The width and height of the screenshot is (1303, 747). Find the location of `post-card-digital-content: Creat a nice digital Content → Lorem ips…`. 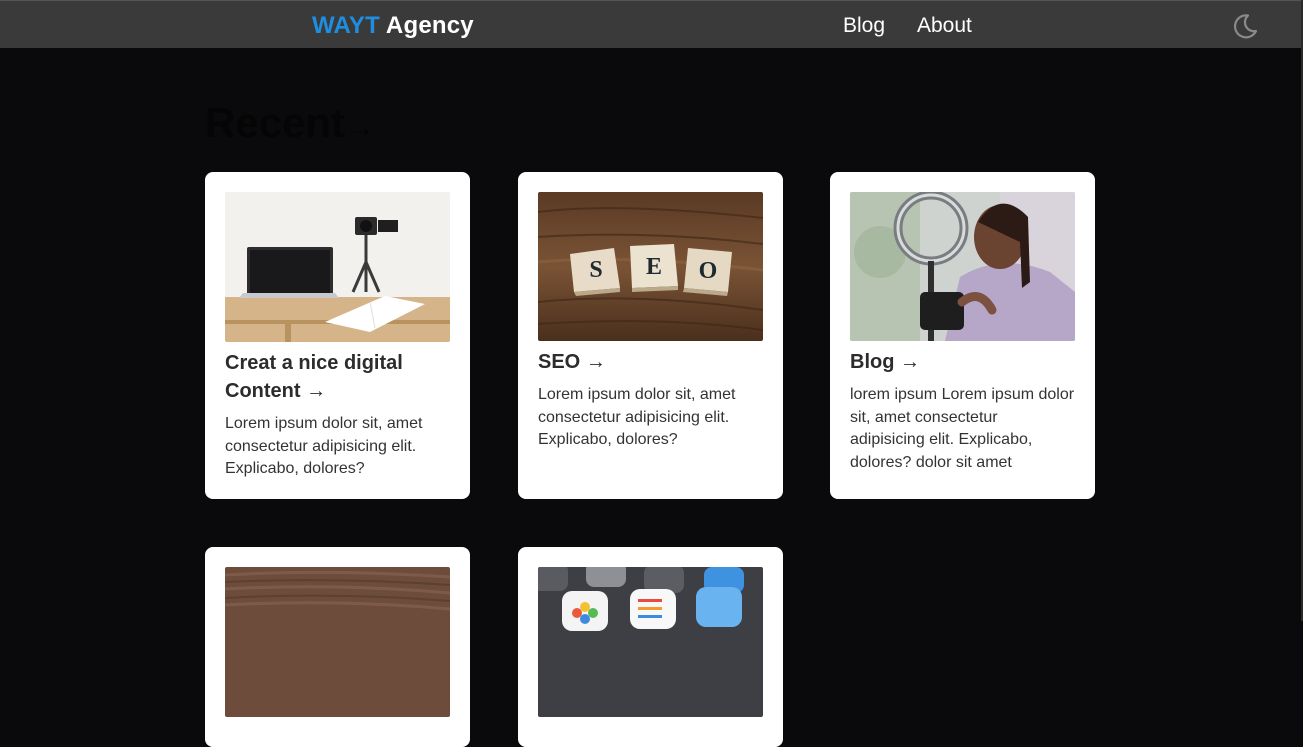

post-card-digital-content: Creat a nice digital Content → Lorem ips… is located at coordinates (337, 335).